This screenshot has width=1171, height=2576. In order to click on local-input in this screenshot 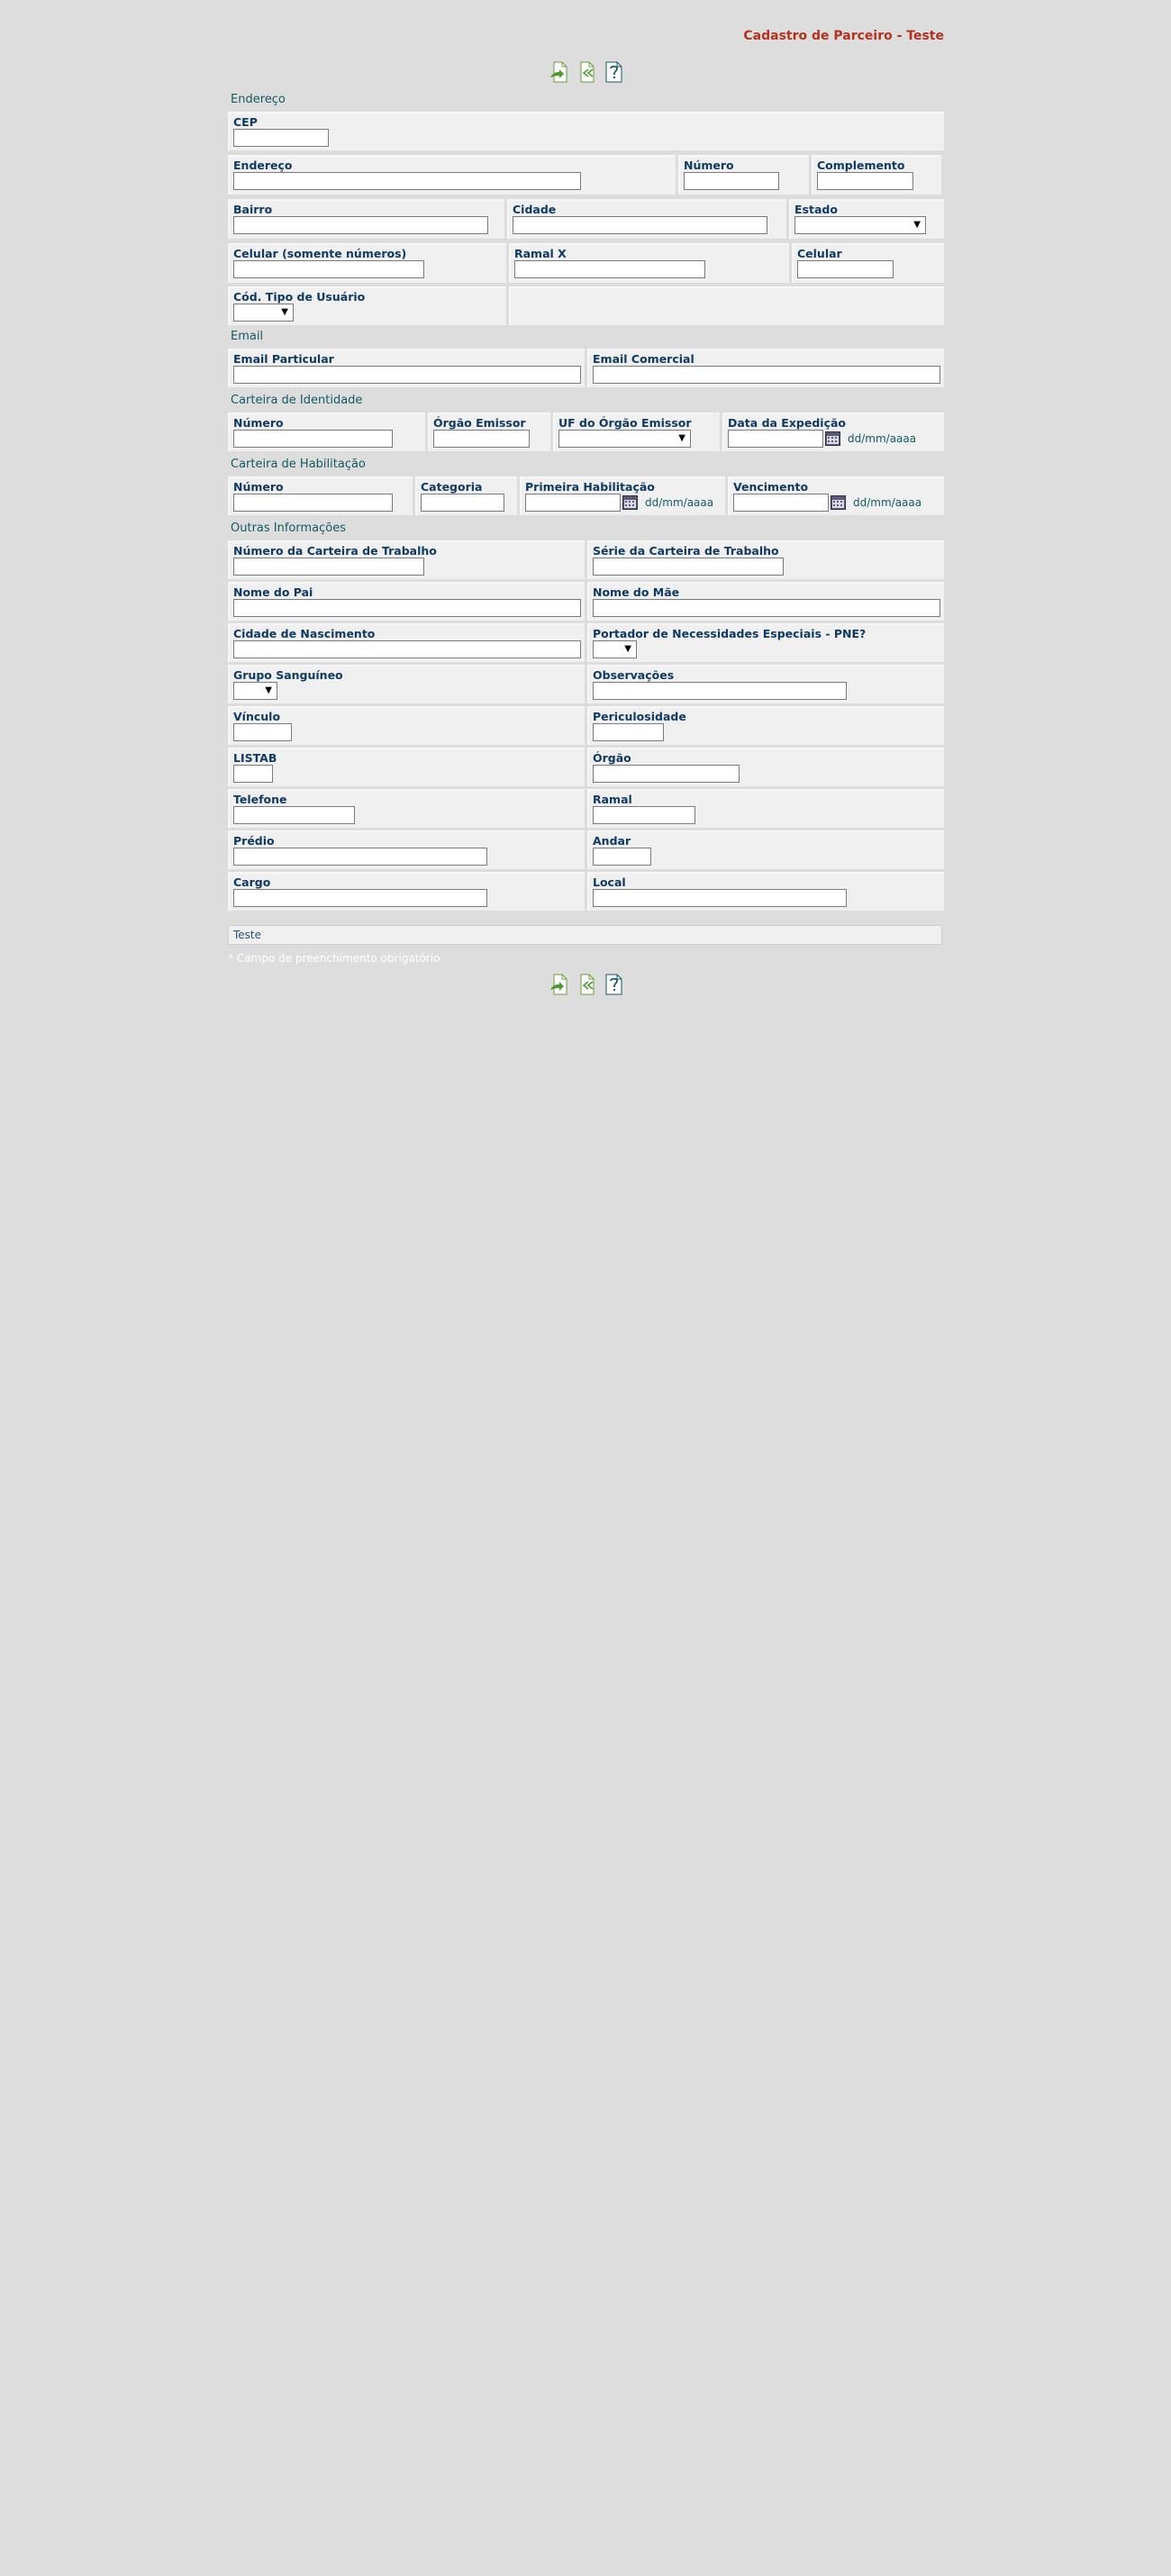, I will do `click(720, 898)`.